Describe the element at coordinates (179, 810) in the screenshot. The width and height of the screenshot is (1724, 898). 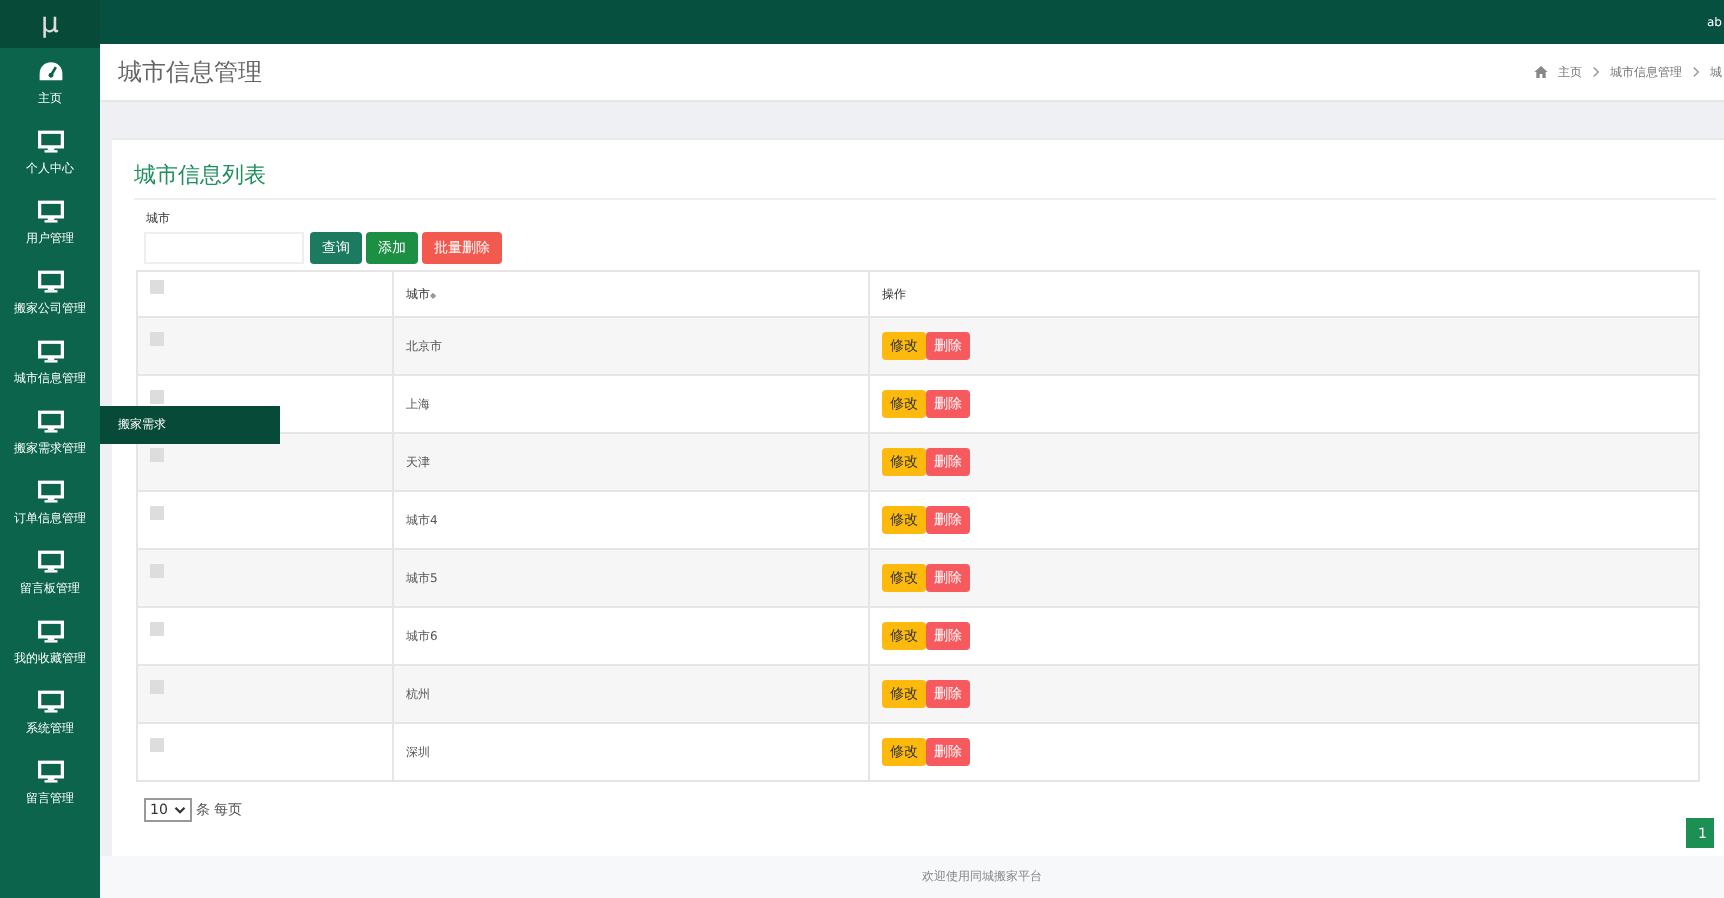
I see `caret-icon` at that location.